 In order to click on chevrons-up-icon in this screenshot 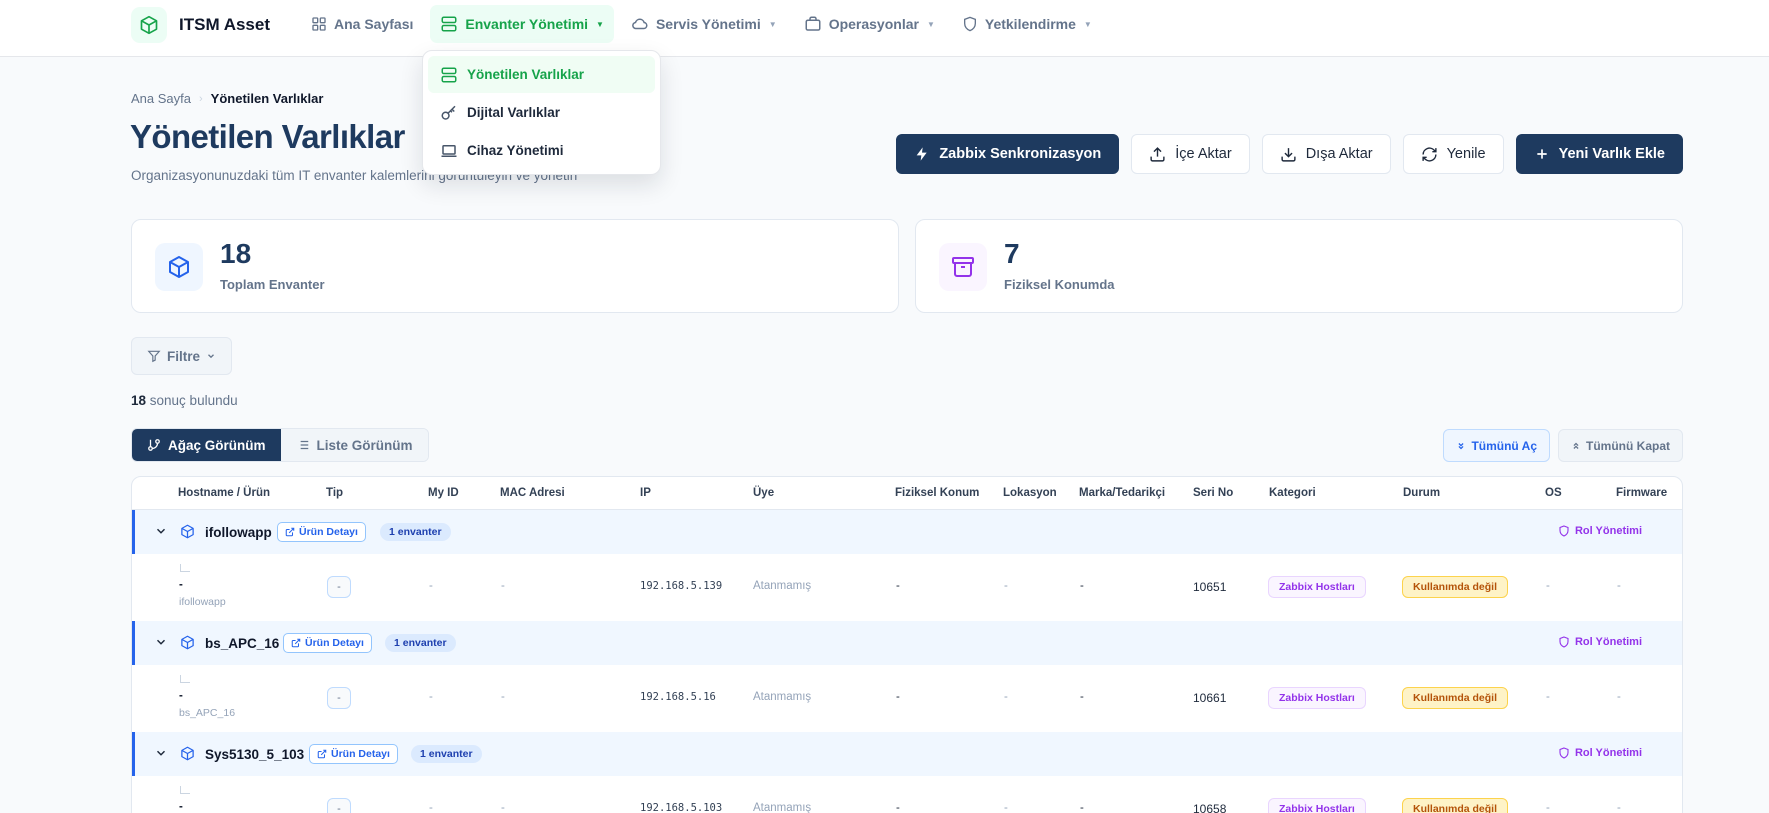, I will do `click(1576, 446)`.